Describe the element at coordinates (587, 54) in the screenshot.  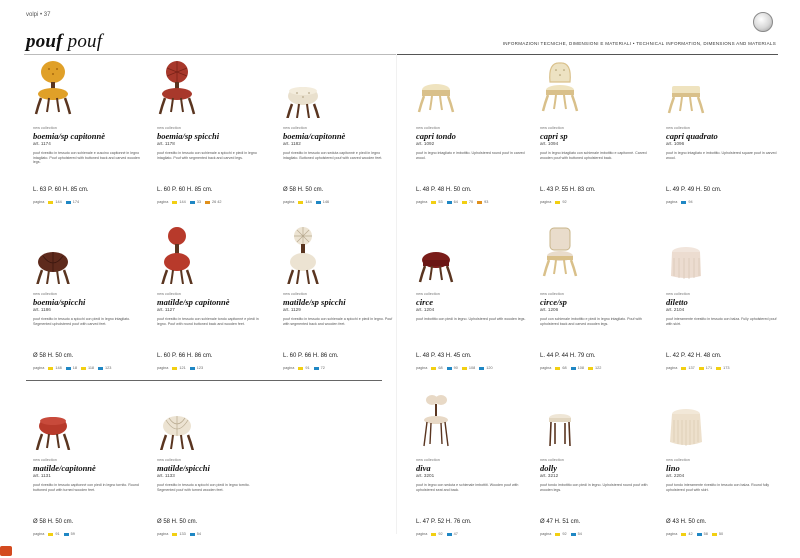
I see `top-divider-right` at that location.